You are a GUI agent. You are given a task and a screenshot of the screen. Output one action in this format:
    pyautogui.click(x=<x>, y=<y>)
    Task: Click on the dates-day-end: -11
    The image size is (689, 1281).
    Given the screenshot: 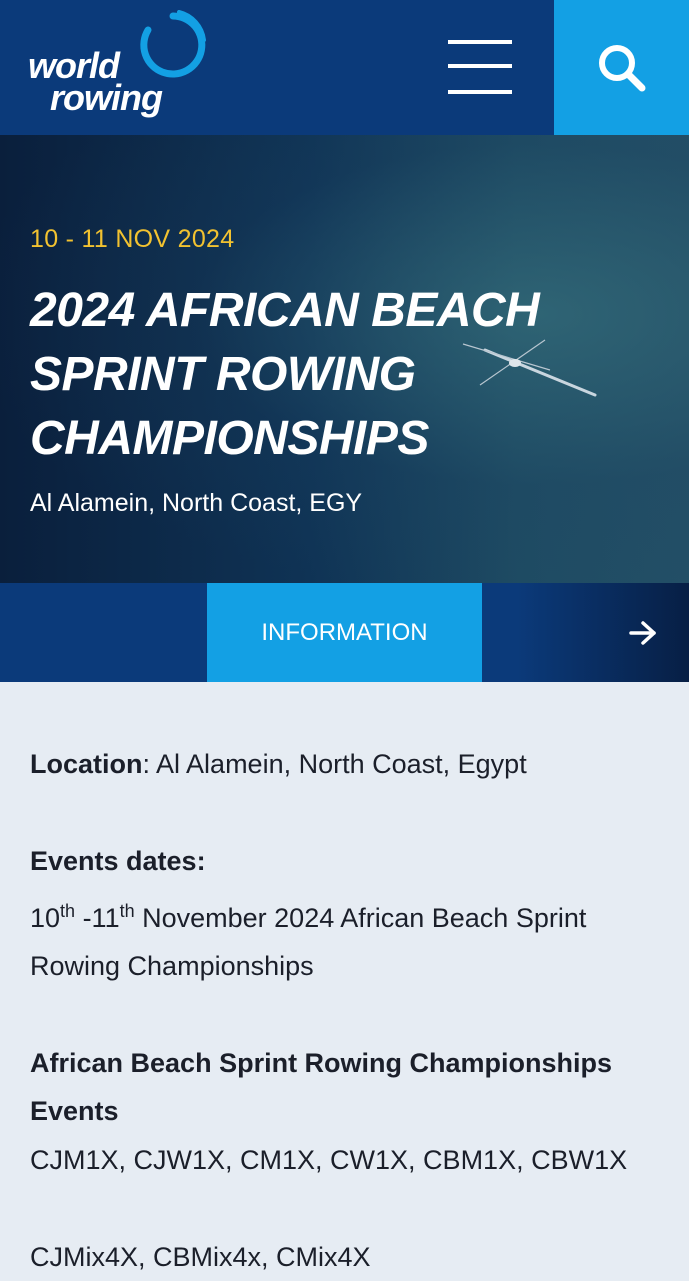 What is the action you would take?
    pyautogui.click(x=97, y=918)
    